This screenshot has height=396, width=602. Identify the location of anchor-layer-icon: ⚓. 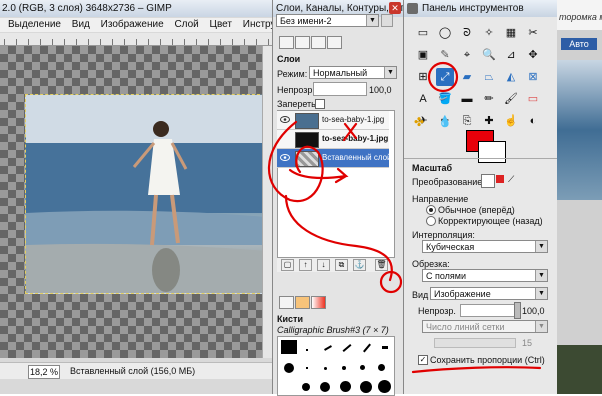
(359, 265).